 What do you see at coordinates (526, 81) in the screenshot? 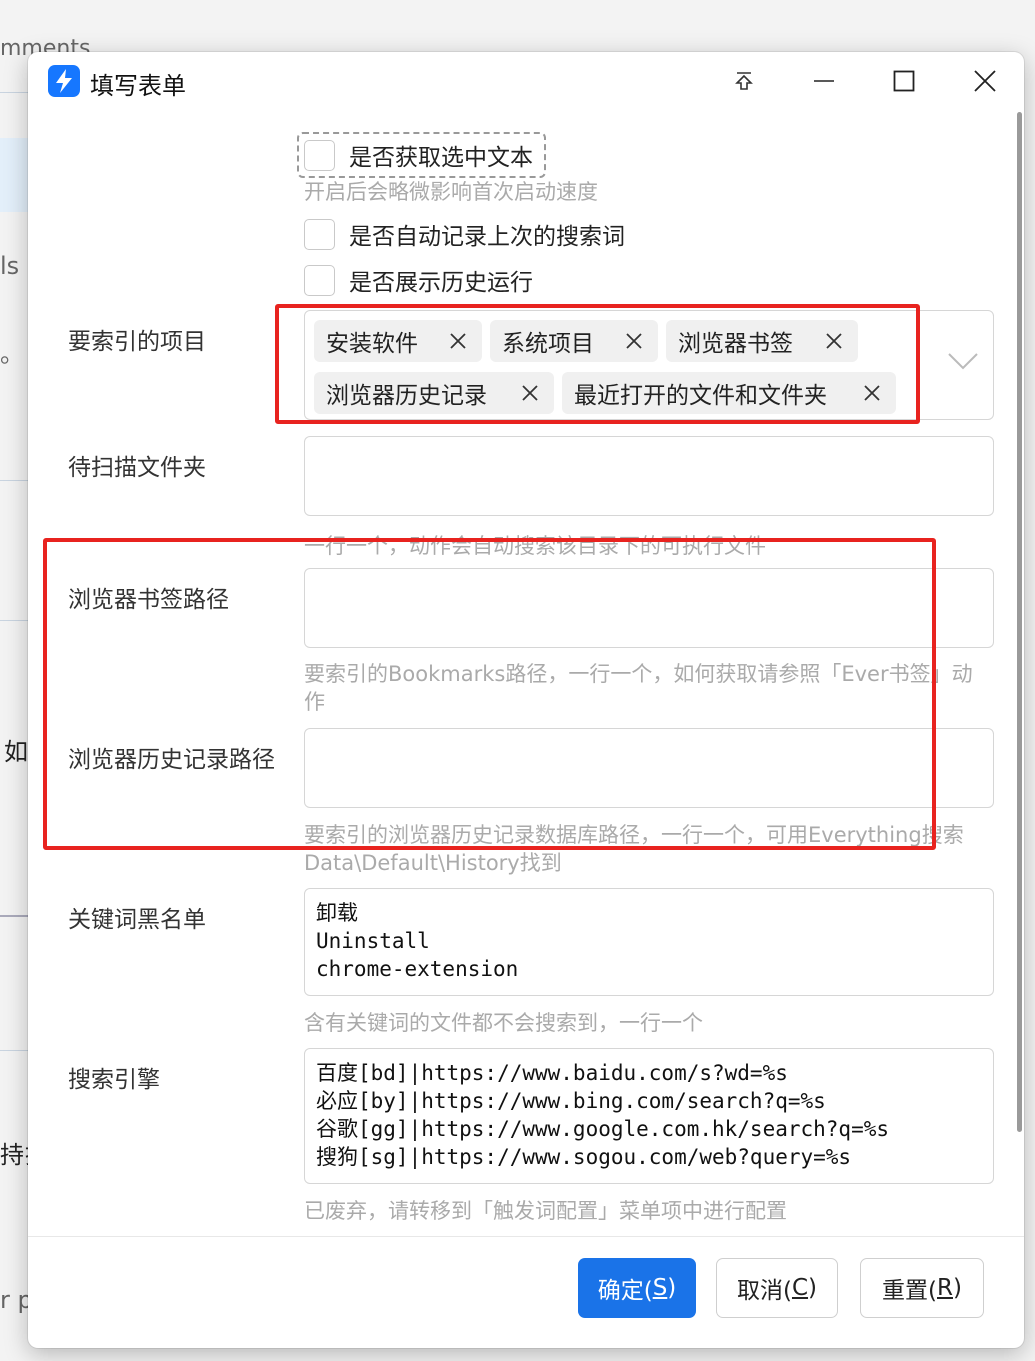
I see `title-bar: 填写表单` at bounding box center [526, 81].